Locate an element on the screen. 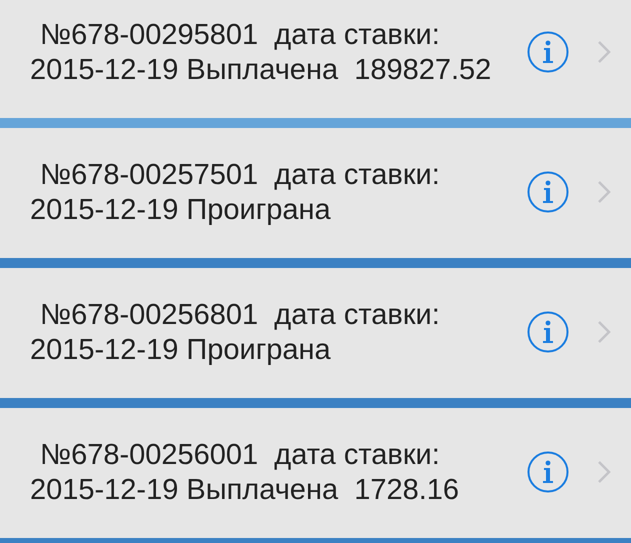 The height and width of the screenshot is (543, 631). bet-number-text: №678-00295801 дата ставки: is located at coordinates (239, 35).